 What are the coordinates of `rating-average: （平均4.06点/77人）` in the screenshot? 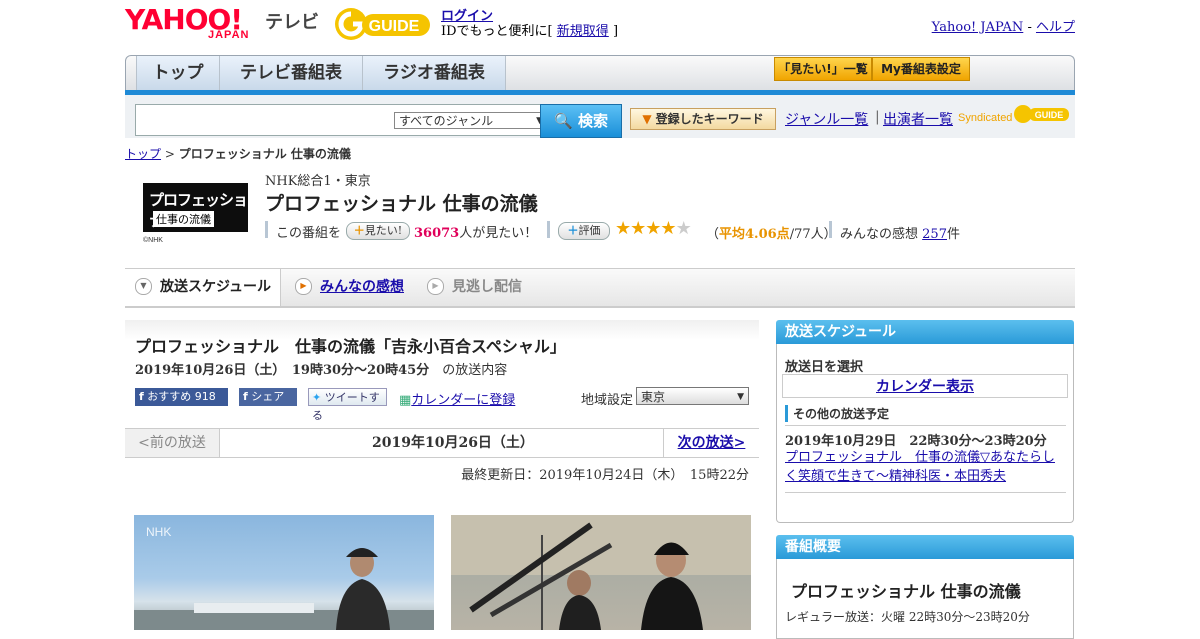 It's located at (771, 234).